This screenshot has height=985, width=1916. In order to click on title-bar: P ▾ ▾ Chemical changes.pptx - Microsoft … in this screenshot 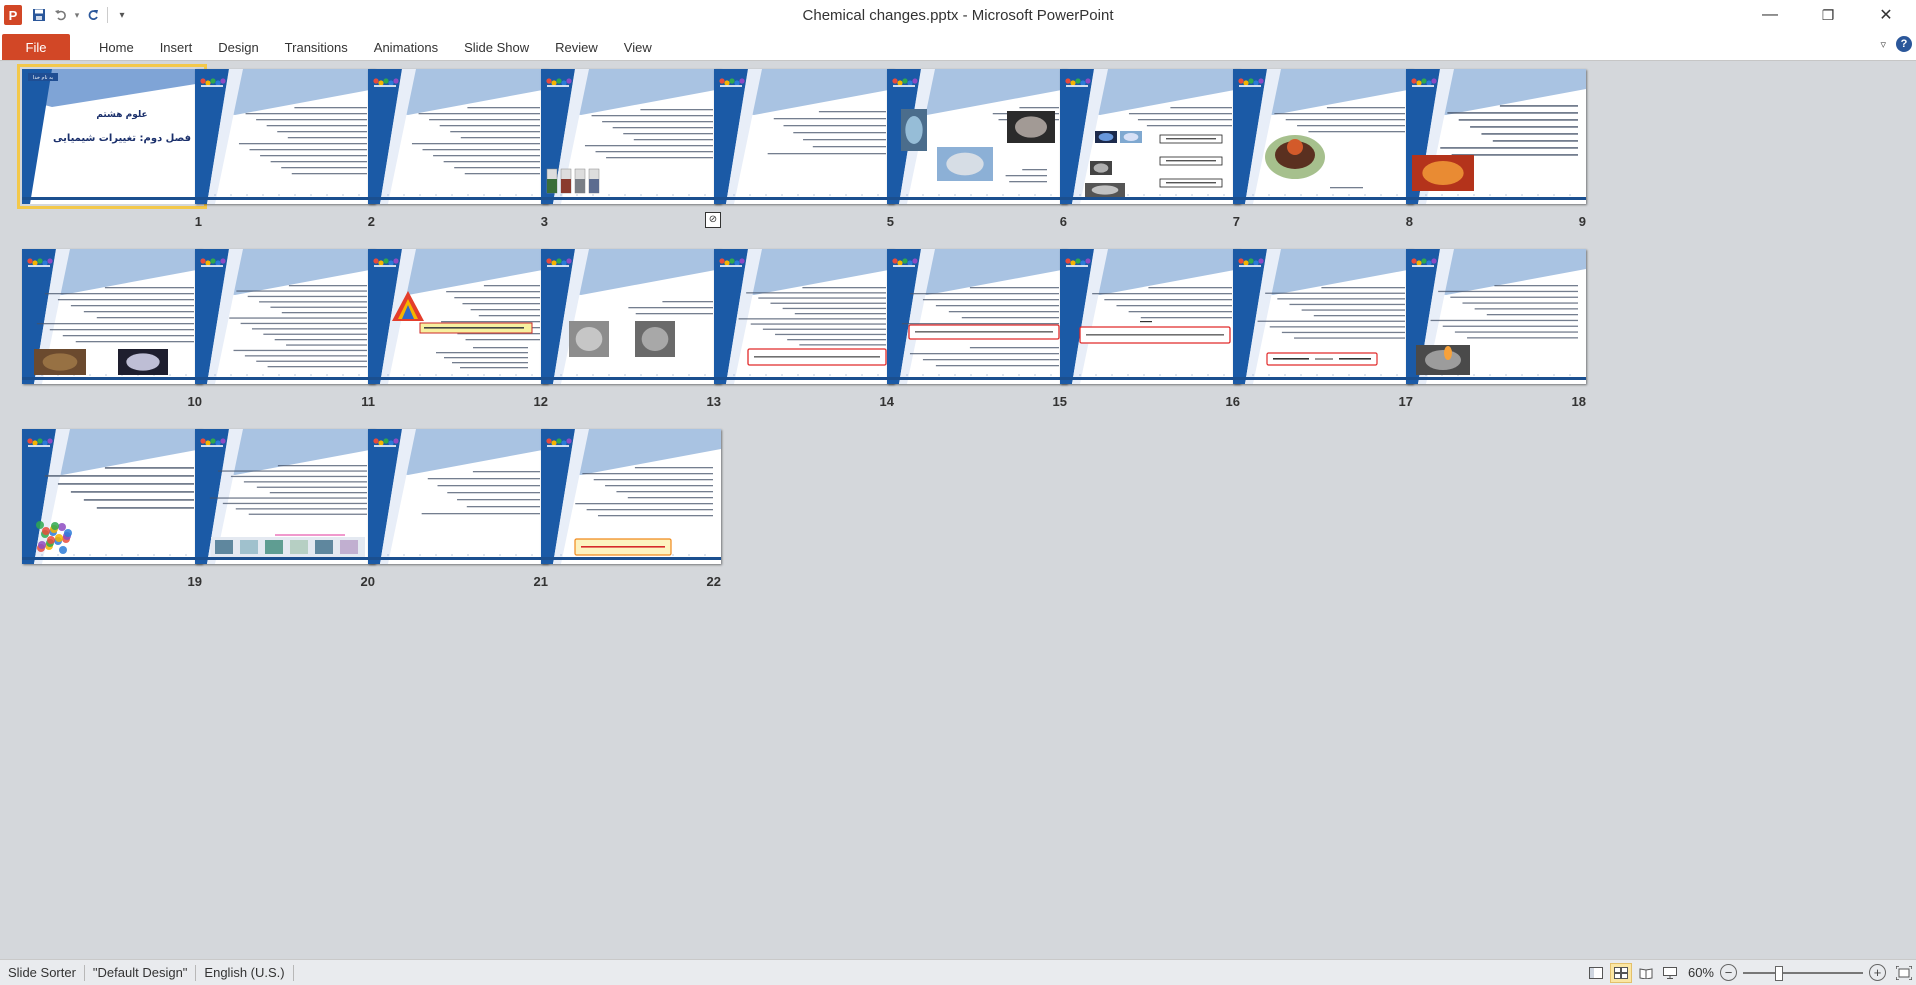, I will do `click(958, 15)`.